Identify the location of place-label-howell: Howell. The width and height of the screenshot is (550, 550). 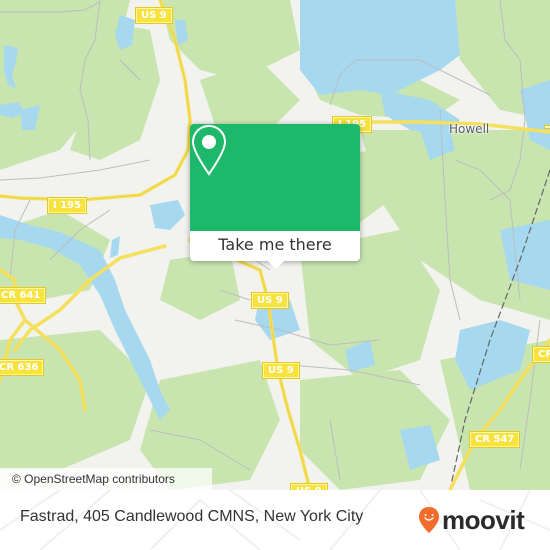
(469, 129).